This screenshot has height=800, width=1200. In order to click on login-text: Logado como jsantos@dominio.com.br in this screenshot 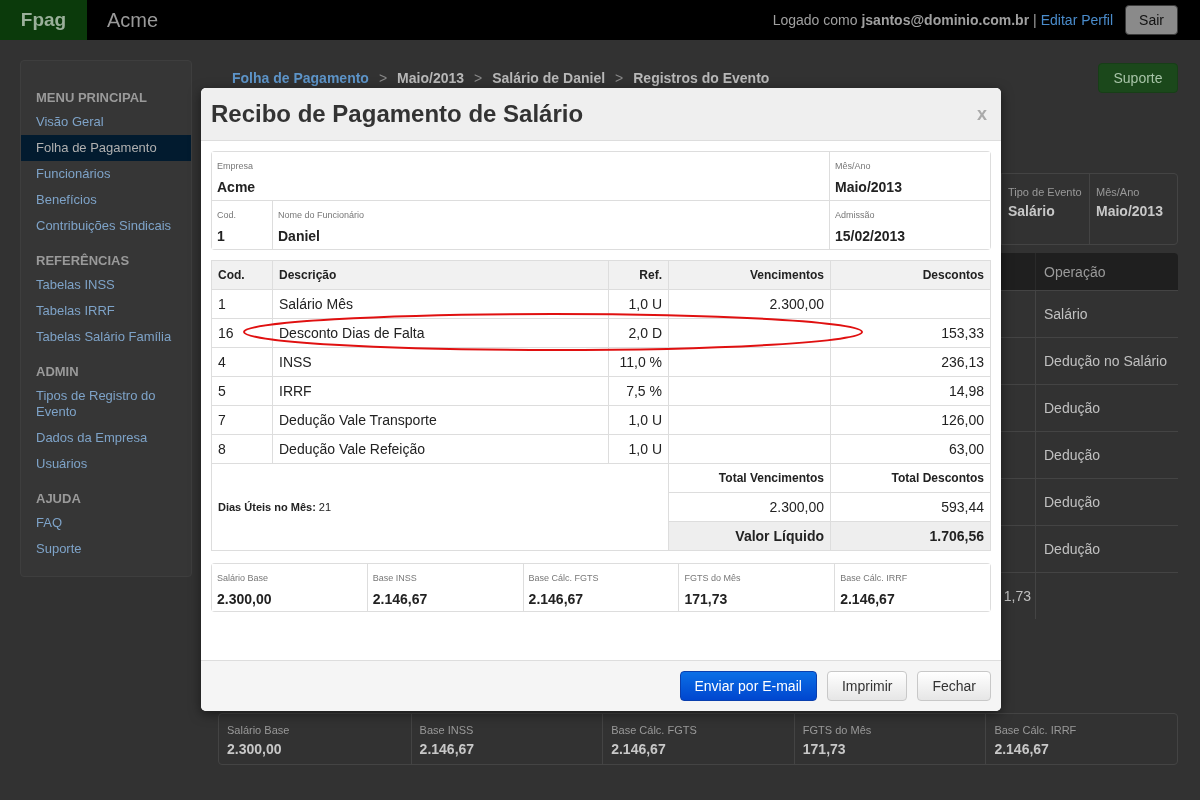, I will do `click(901, 20)`.